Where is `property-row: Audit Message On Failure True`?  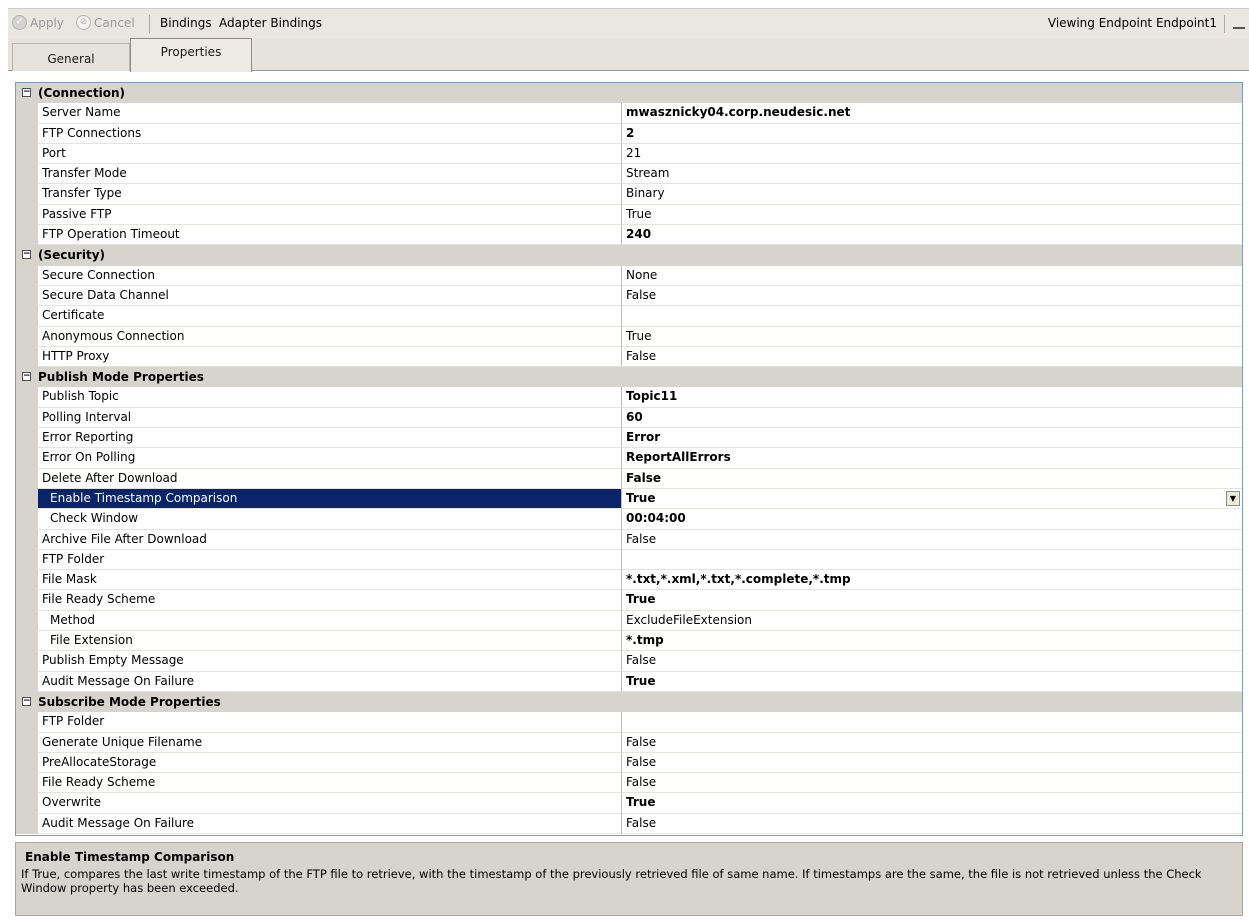 property-row: Audit Message On Failure True is located at coordinates (629, 681).